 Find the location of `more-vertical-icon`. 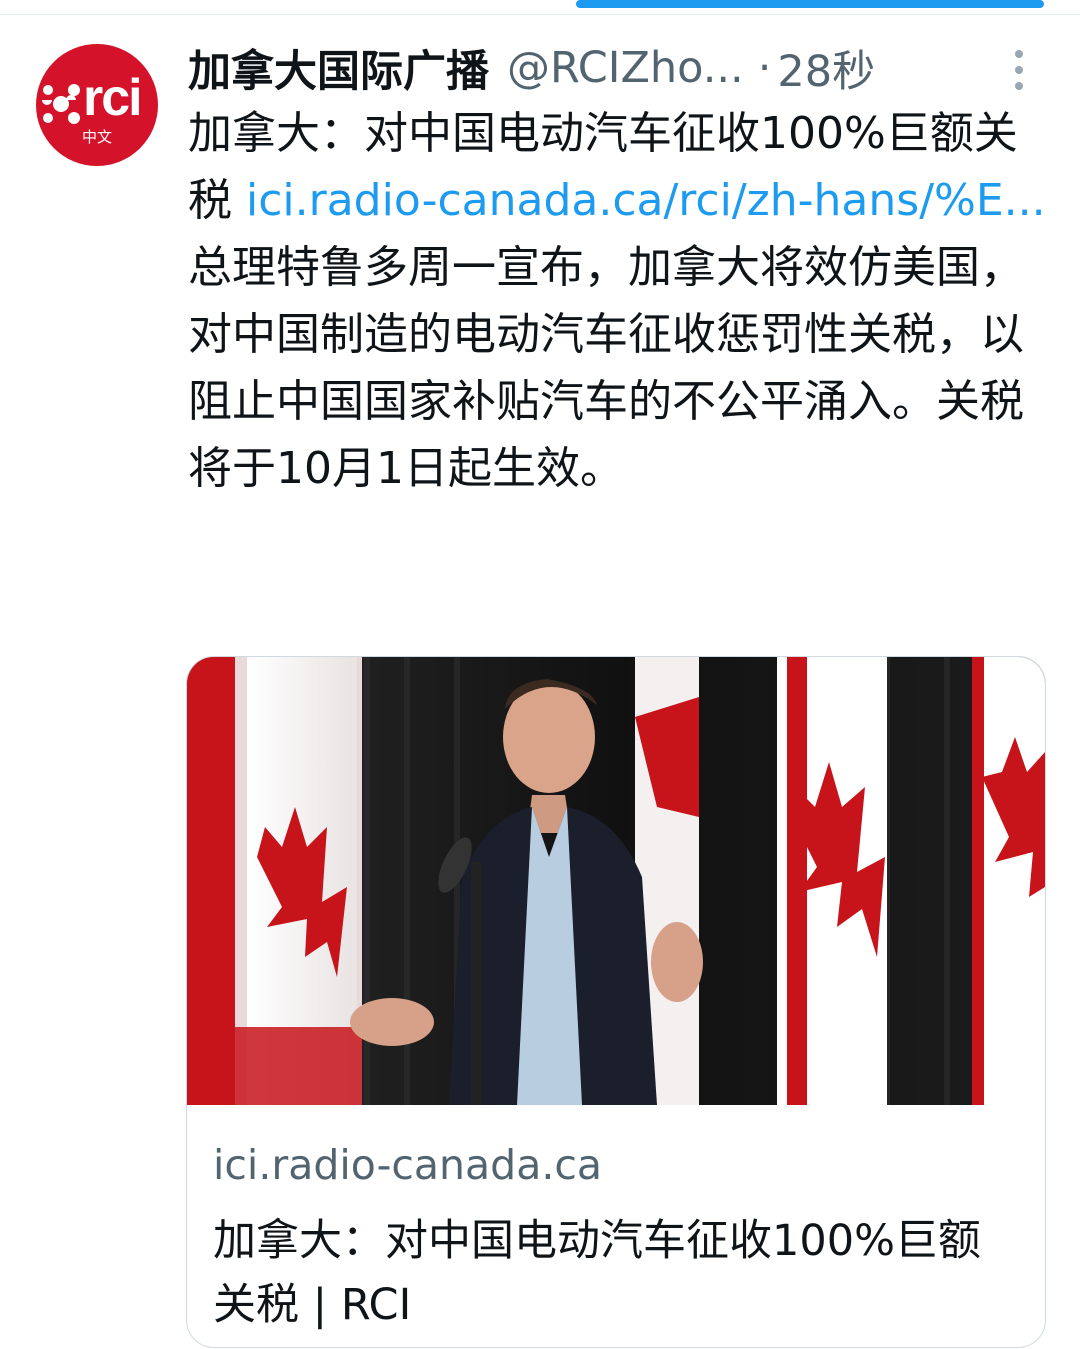

more-vertical-icon is located at coordinates (1019, 70).